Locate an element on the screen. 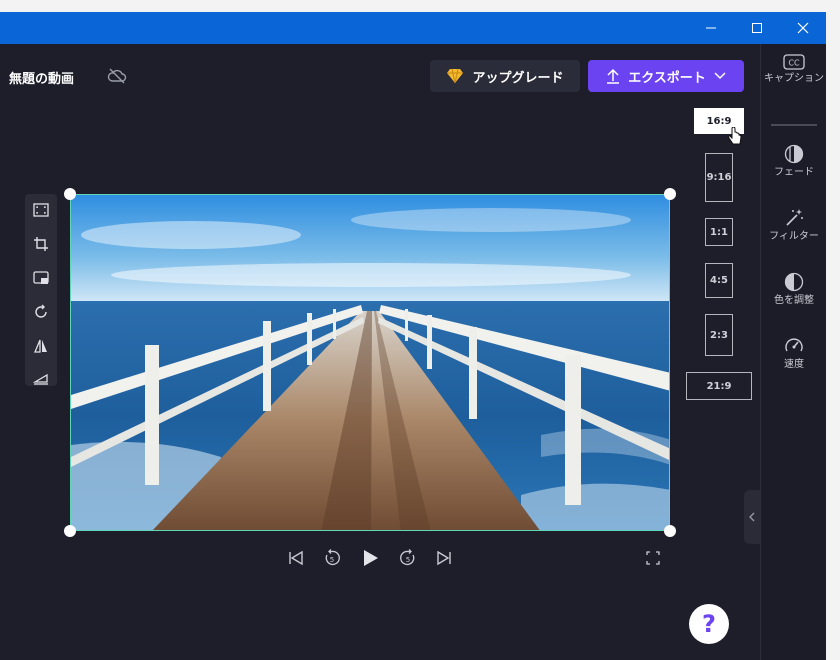 The width and height of the screenshot is (840, 660). sidebar-item-label: フィルター is located at coordinates (794, 236).